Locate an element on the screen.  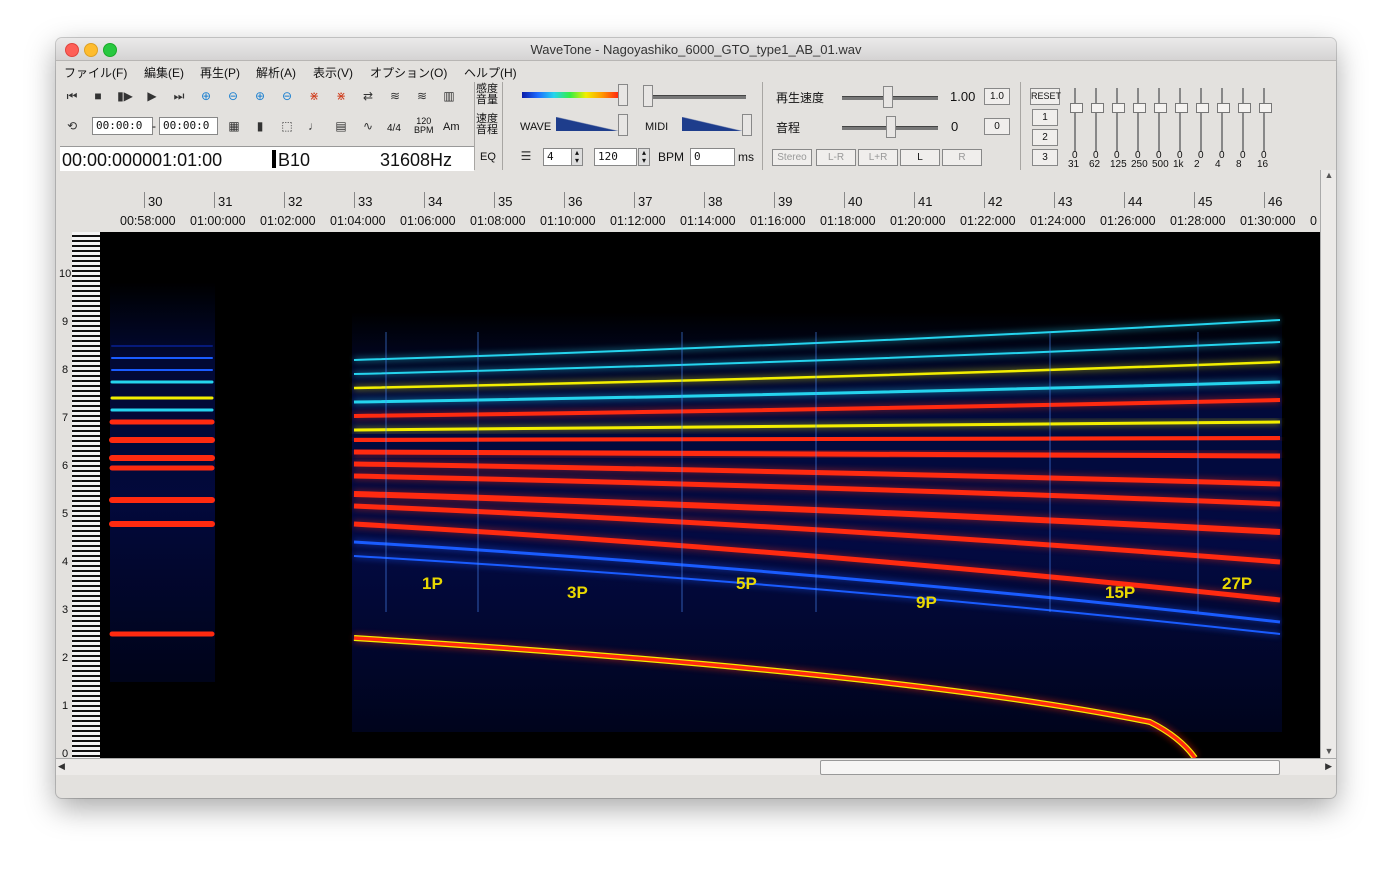
wave-level is located at coordinates (587, 124).